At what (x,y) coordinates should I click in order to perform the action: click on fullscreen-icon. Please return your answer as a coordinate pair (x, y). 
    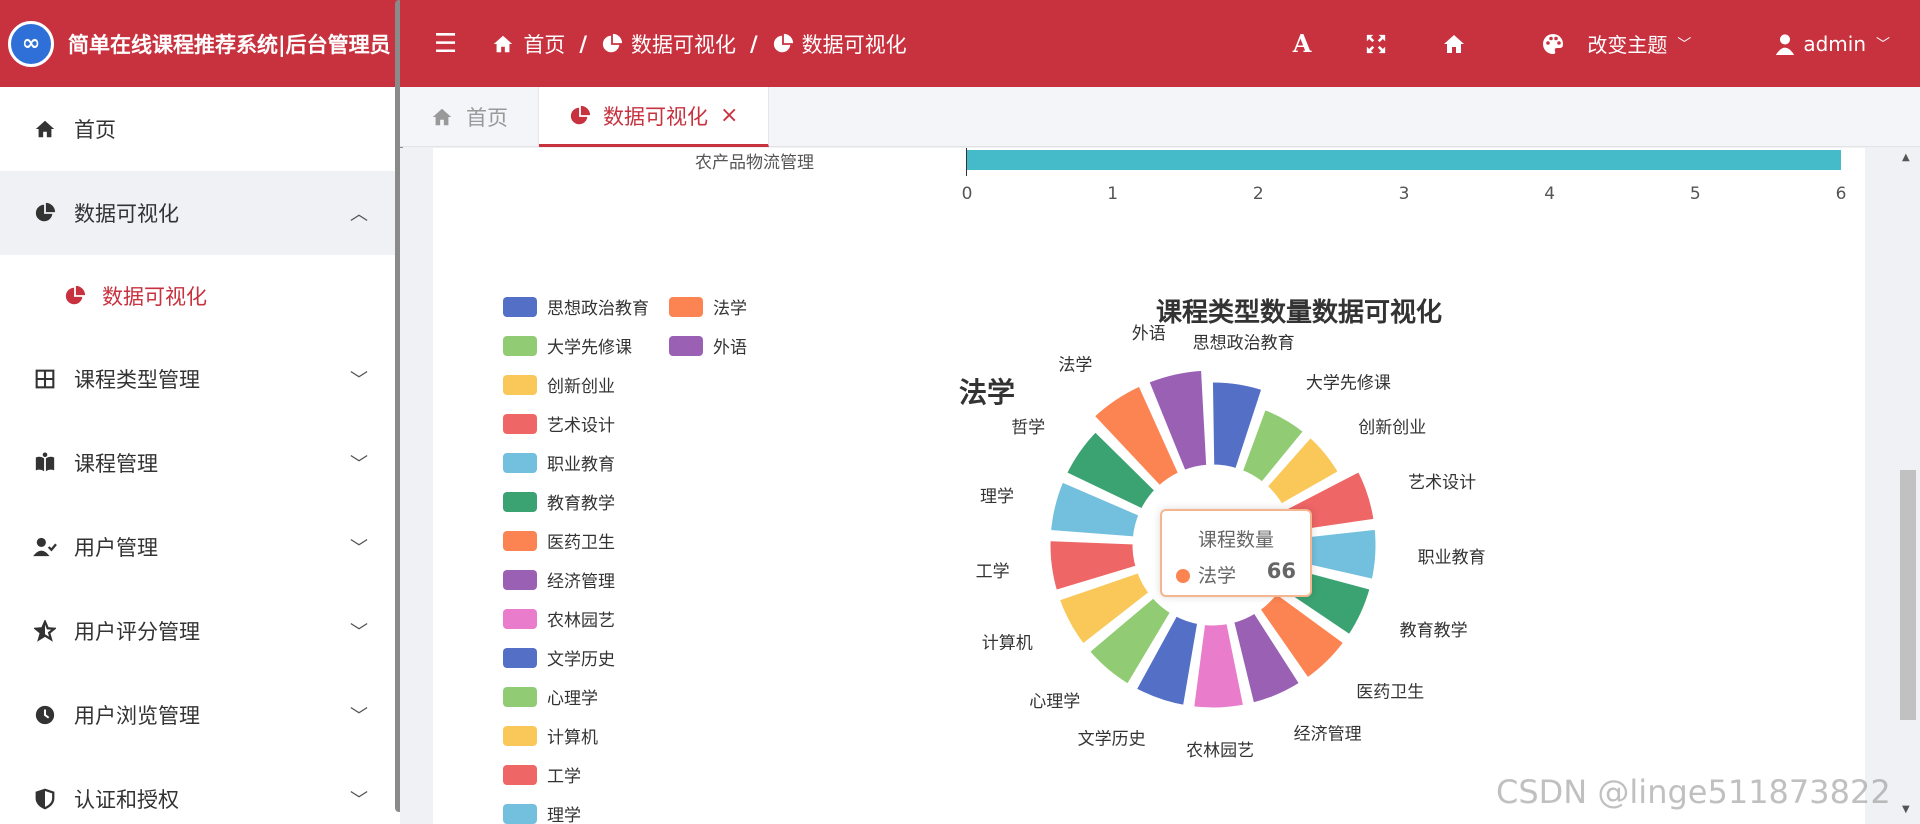
    Looking at the image, I should click on (1376, 43).